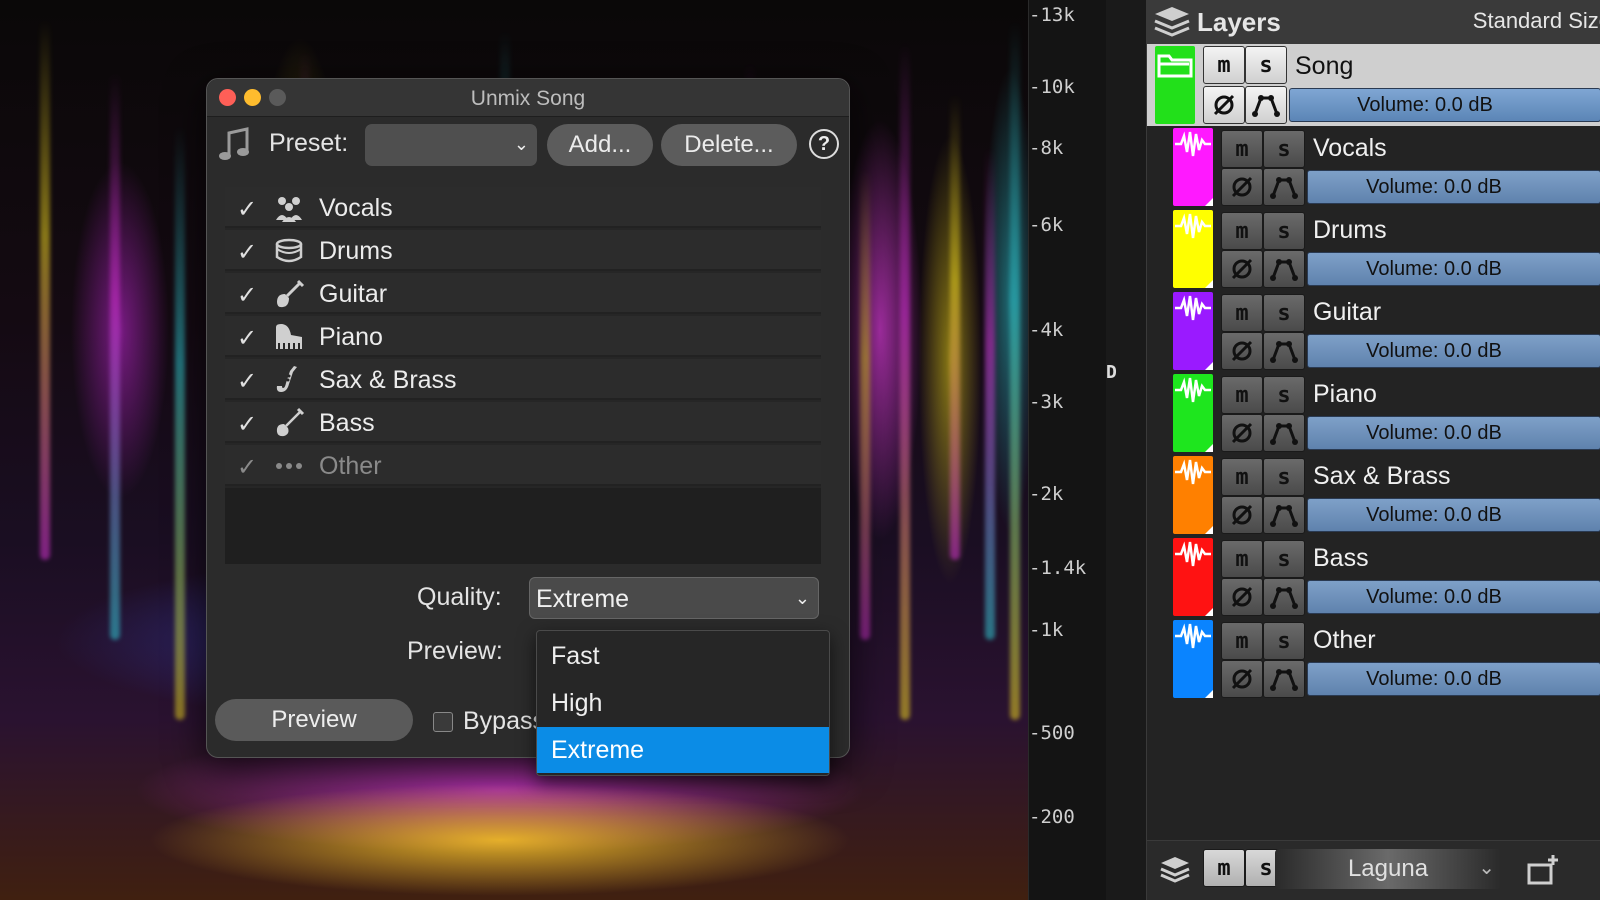 This screenshot has width=1600, height=900. What do you see at coordinates (824, 144) in the screenshot?
I see `help-icon: ?` at bounding box center [824, 144].